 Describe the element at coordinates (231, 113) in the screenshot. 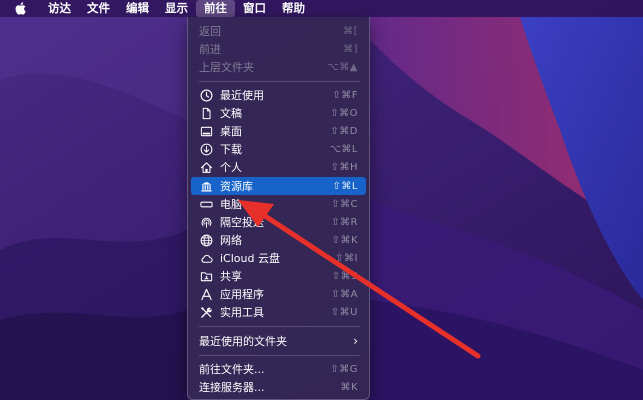

I see `menu-item-label: 文稿` at that location.